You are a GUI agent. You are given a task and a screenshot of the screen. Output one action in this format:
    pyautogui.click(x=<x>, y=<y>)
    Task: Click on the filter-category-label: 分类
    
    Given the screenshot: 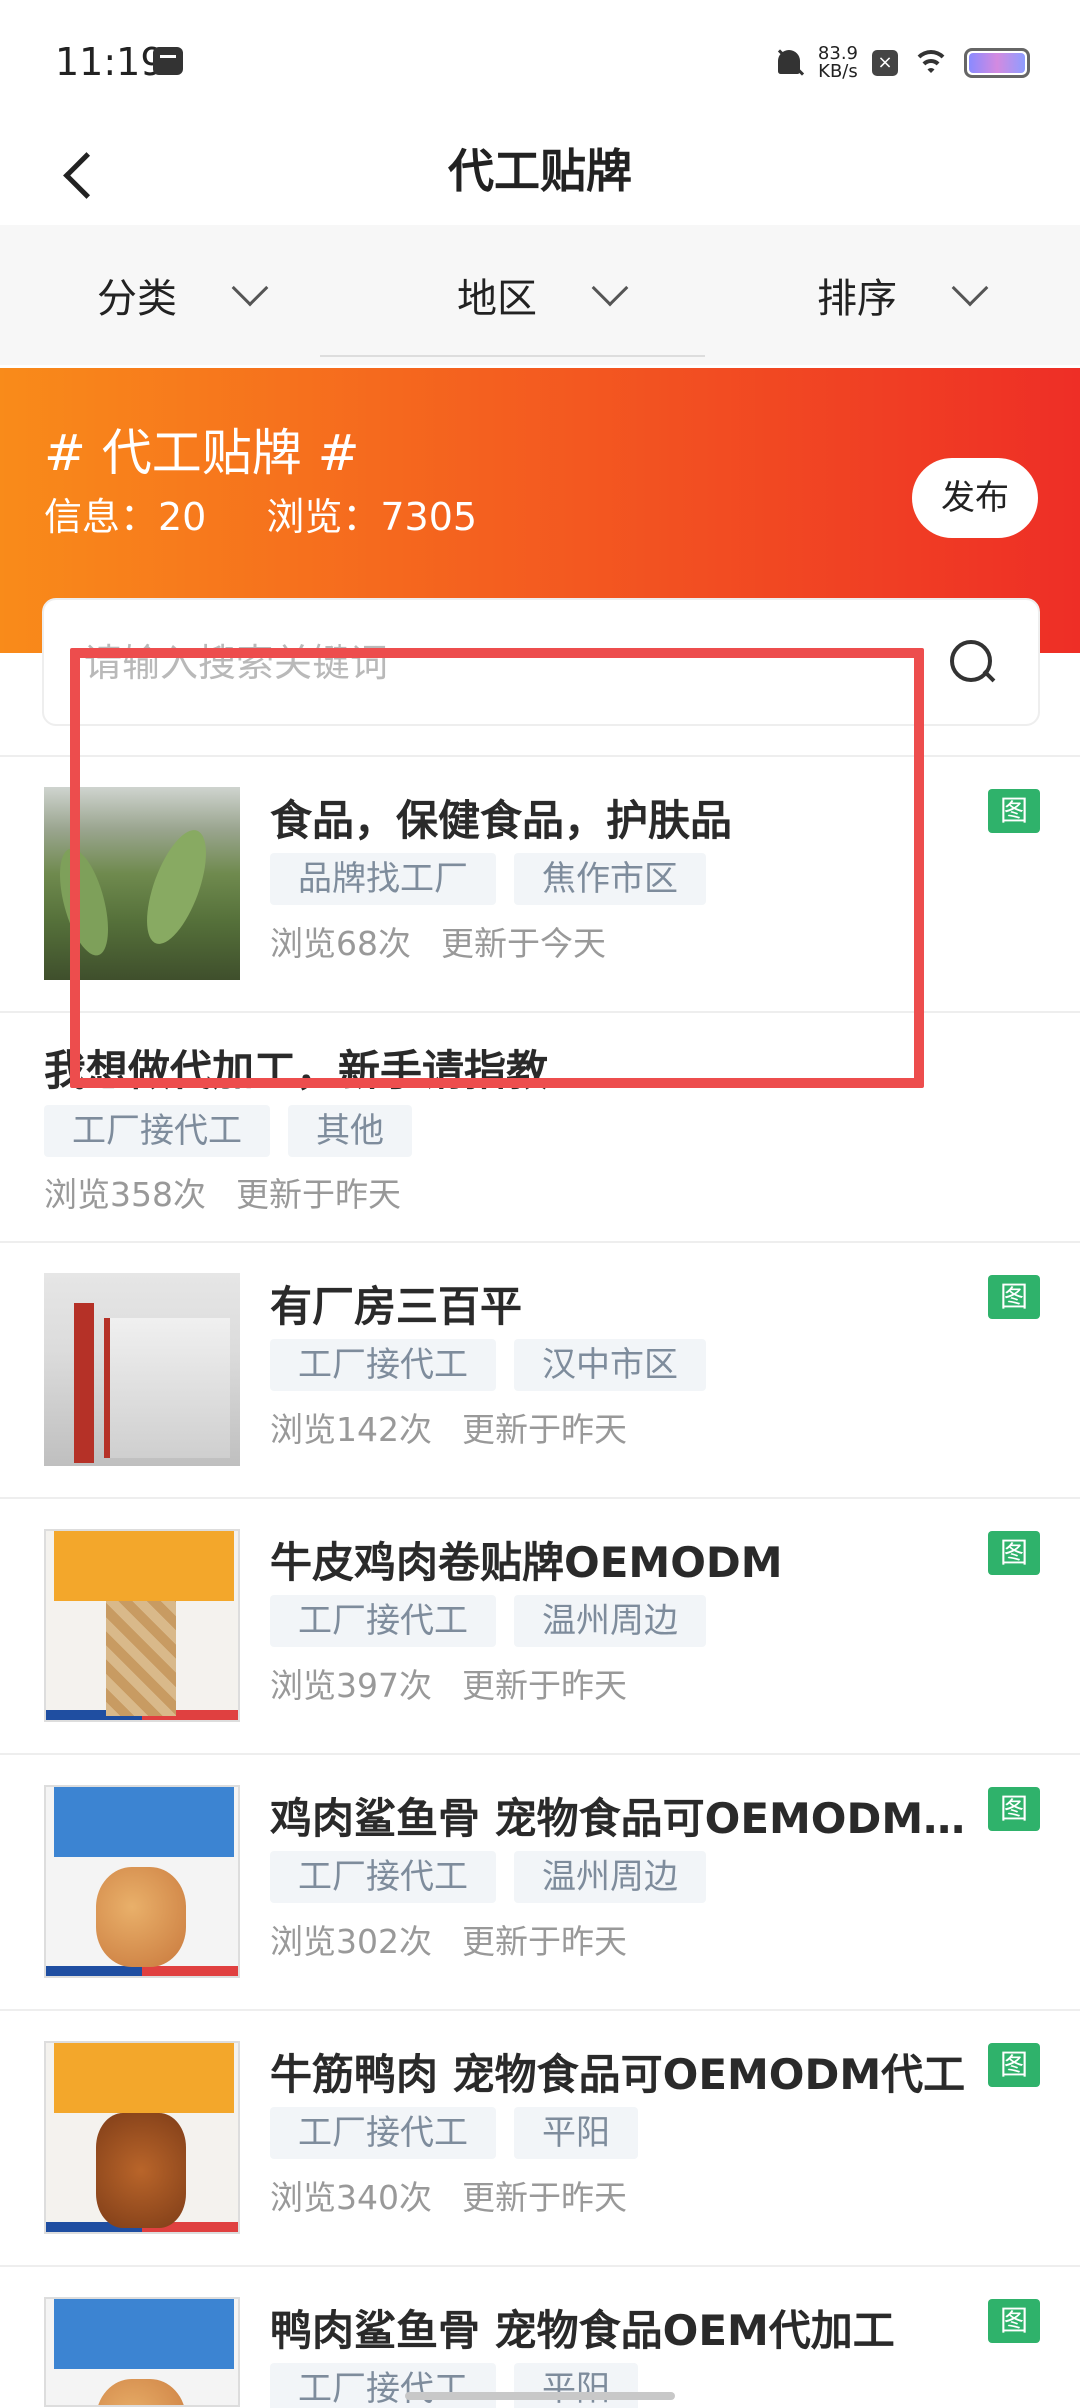 What is the action you would take?
    pyautogui.click(x=137, y=299)
    